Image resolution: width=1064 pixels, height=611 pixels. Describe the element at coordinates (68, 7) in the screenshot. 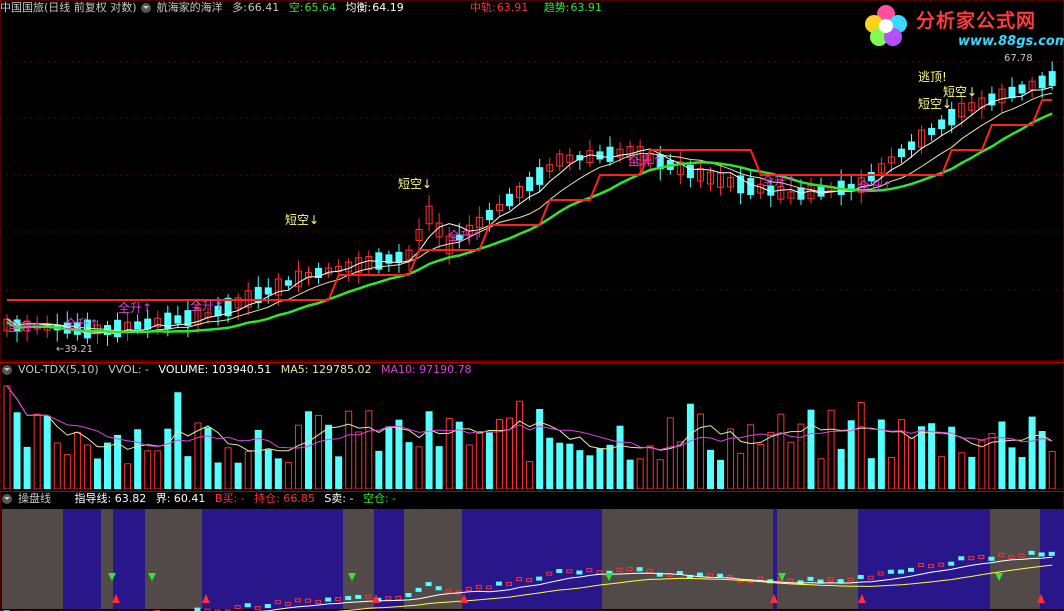

I see `stock-title: 中国国旅(日线 前复权 对数)` at that location.